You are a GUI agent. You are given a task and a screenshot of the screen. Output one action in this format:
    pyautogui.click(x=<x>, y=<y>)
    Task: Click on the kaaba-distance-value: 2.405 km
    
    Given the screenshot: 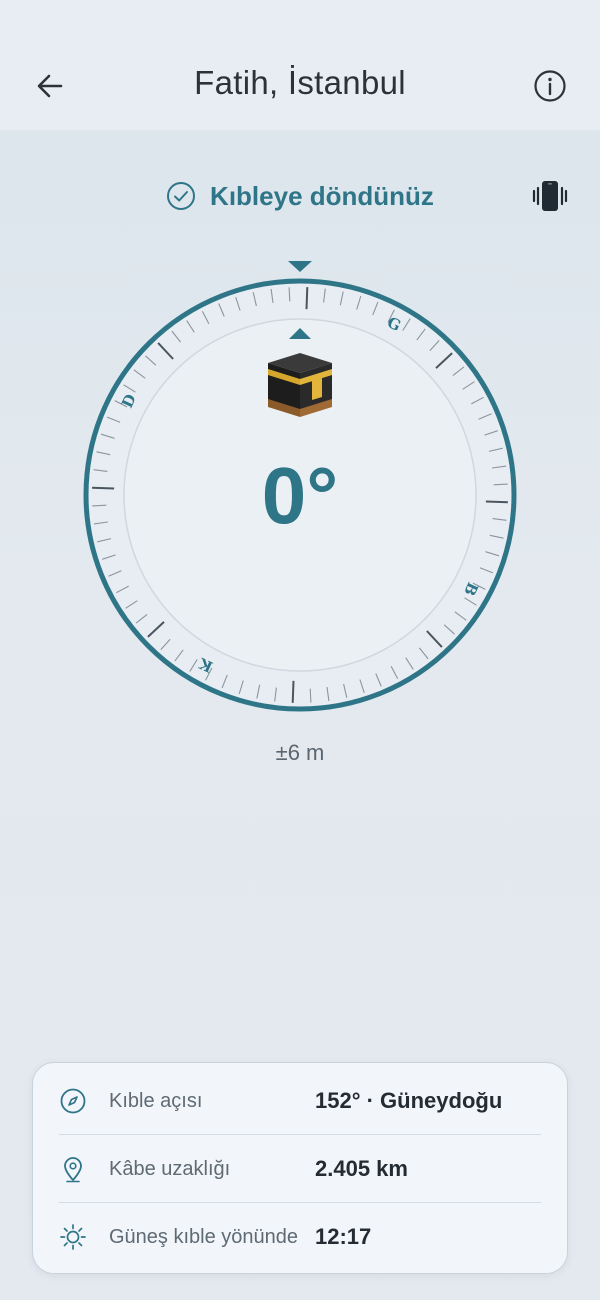 What is the action you would take?
    pyautogui.click(x=361, y=1168)
    